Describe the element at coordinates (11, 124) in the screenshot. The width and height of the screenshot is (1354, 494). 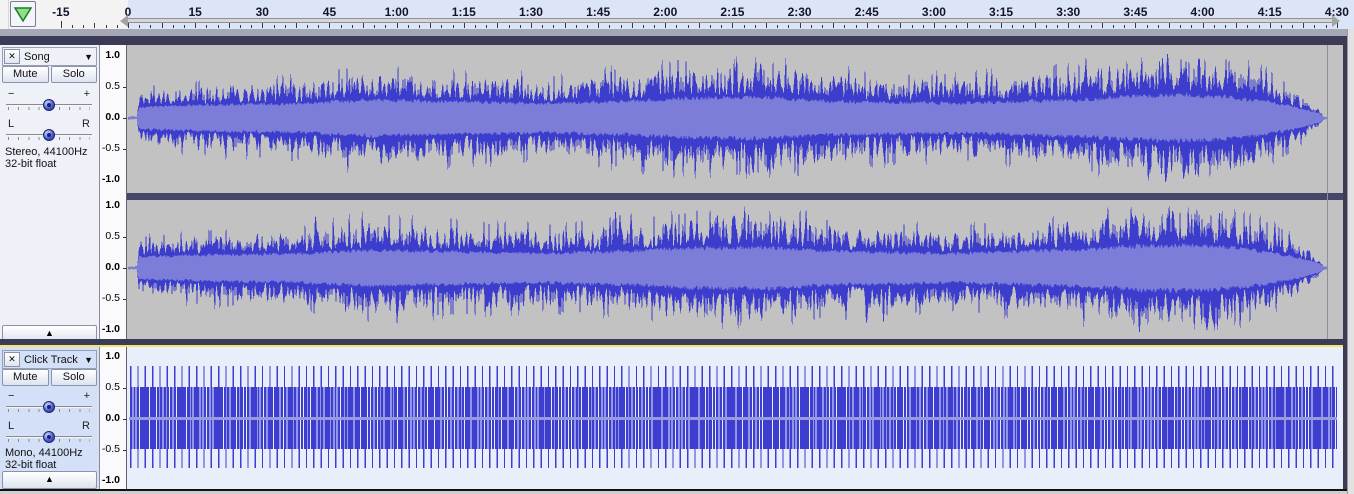
I see `pan-left-label: L` at that location.